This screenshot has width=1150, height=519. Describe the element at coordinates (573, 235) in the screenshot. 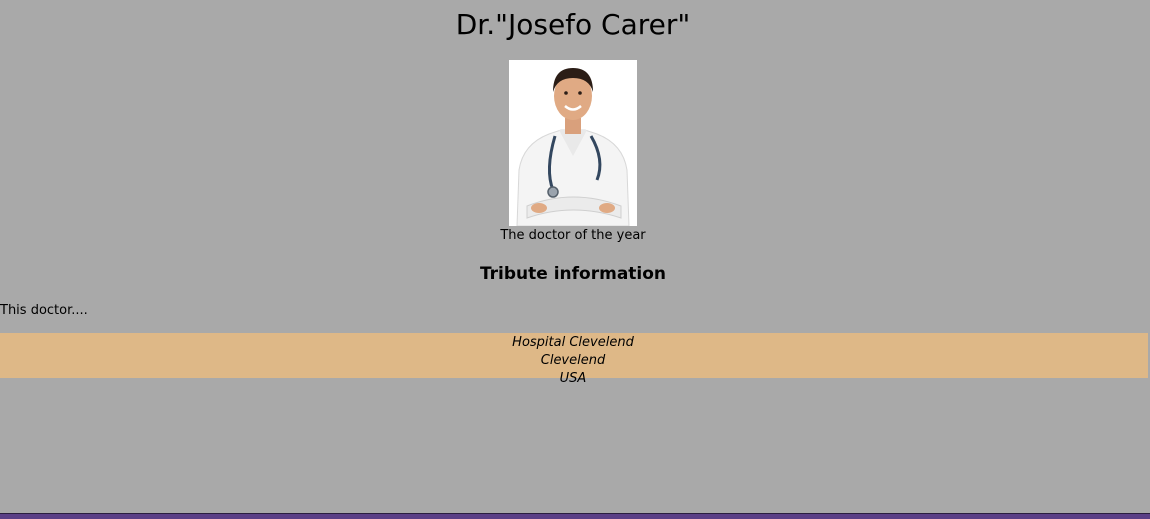

I see `photo-caption: The doctor of the year` at that location.